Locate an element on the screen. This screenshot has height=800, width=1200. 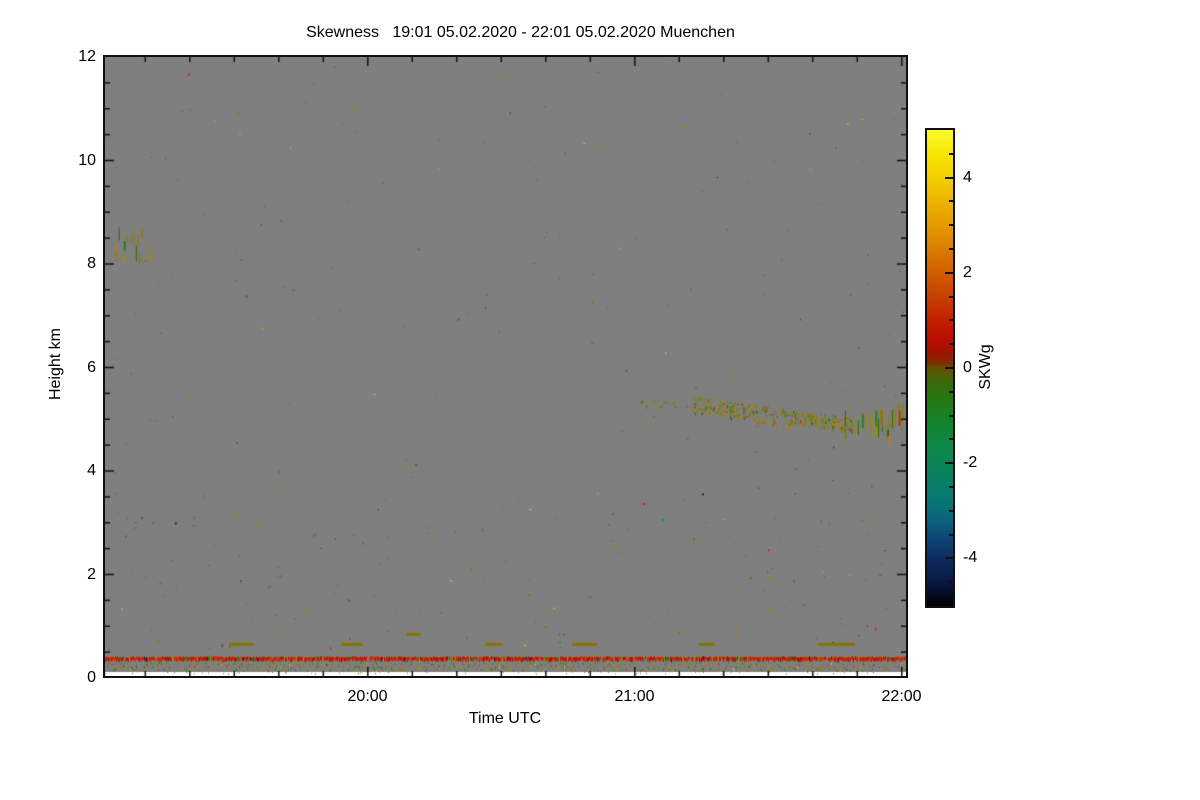
y-tick-label-8: 8 is located at coordinates (91, 263).